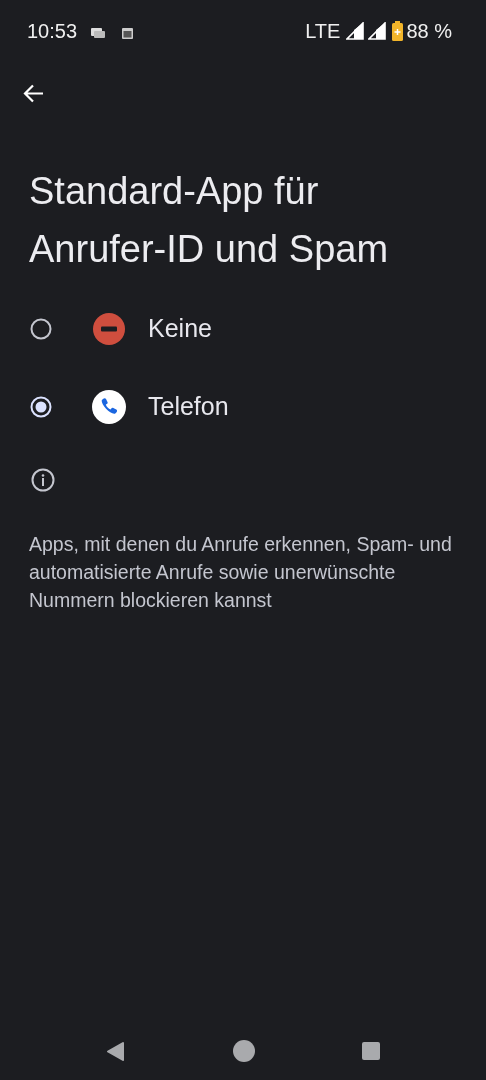 The width and height of the screenshot is (486, 1080). Describe the element at coordinates (243, 1051) in the screenshot. I see `home-icon` at that location.